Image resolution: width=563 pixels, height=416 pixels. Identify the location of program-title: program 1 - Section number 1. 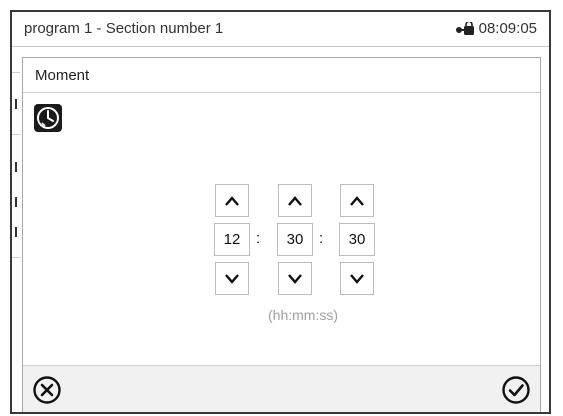
(124, 28).